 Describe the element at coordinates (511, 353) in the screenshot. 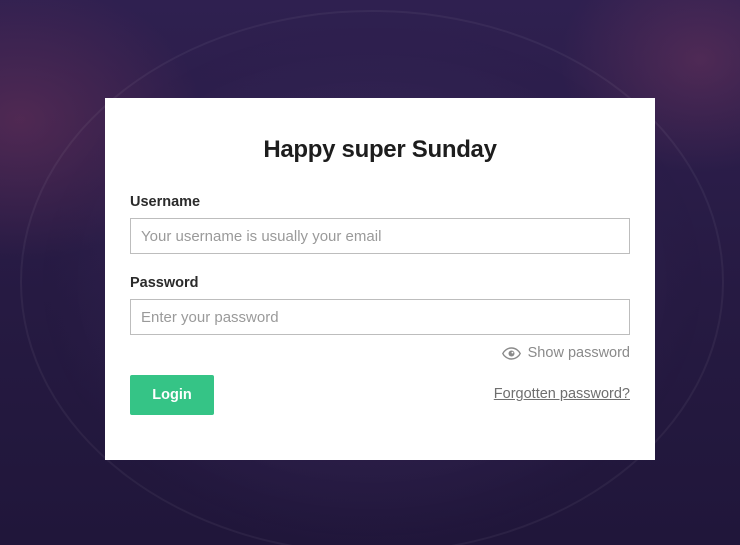

I see `eye-icon` at that location.